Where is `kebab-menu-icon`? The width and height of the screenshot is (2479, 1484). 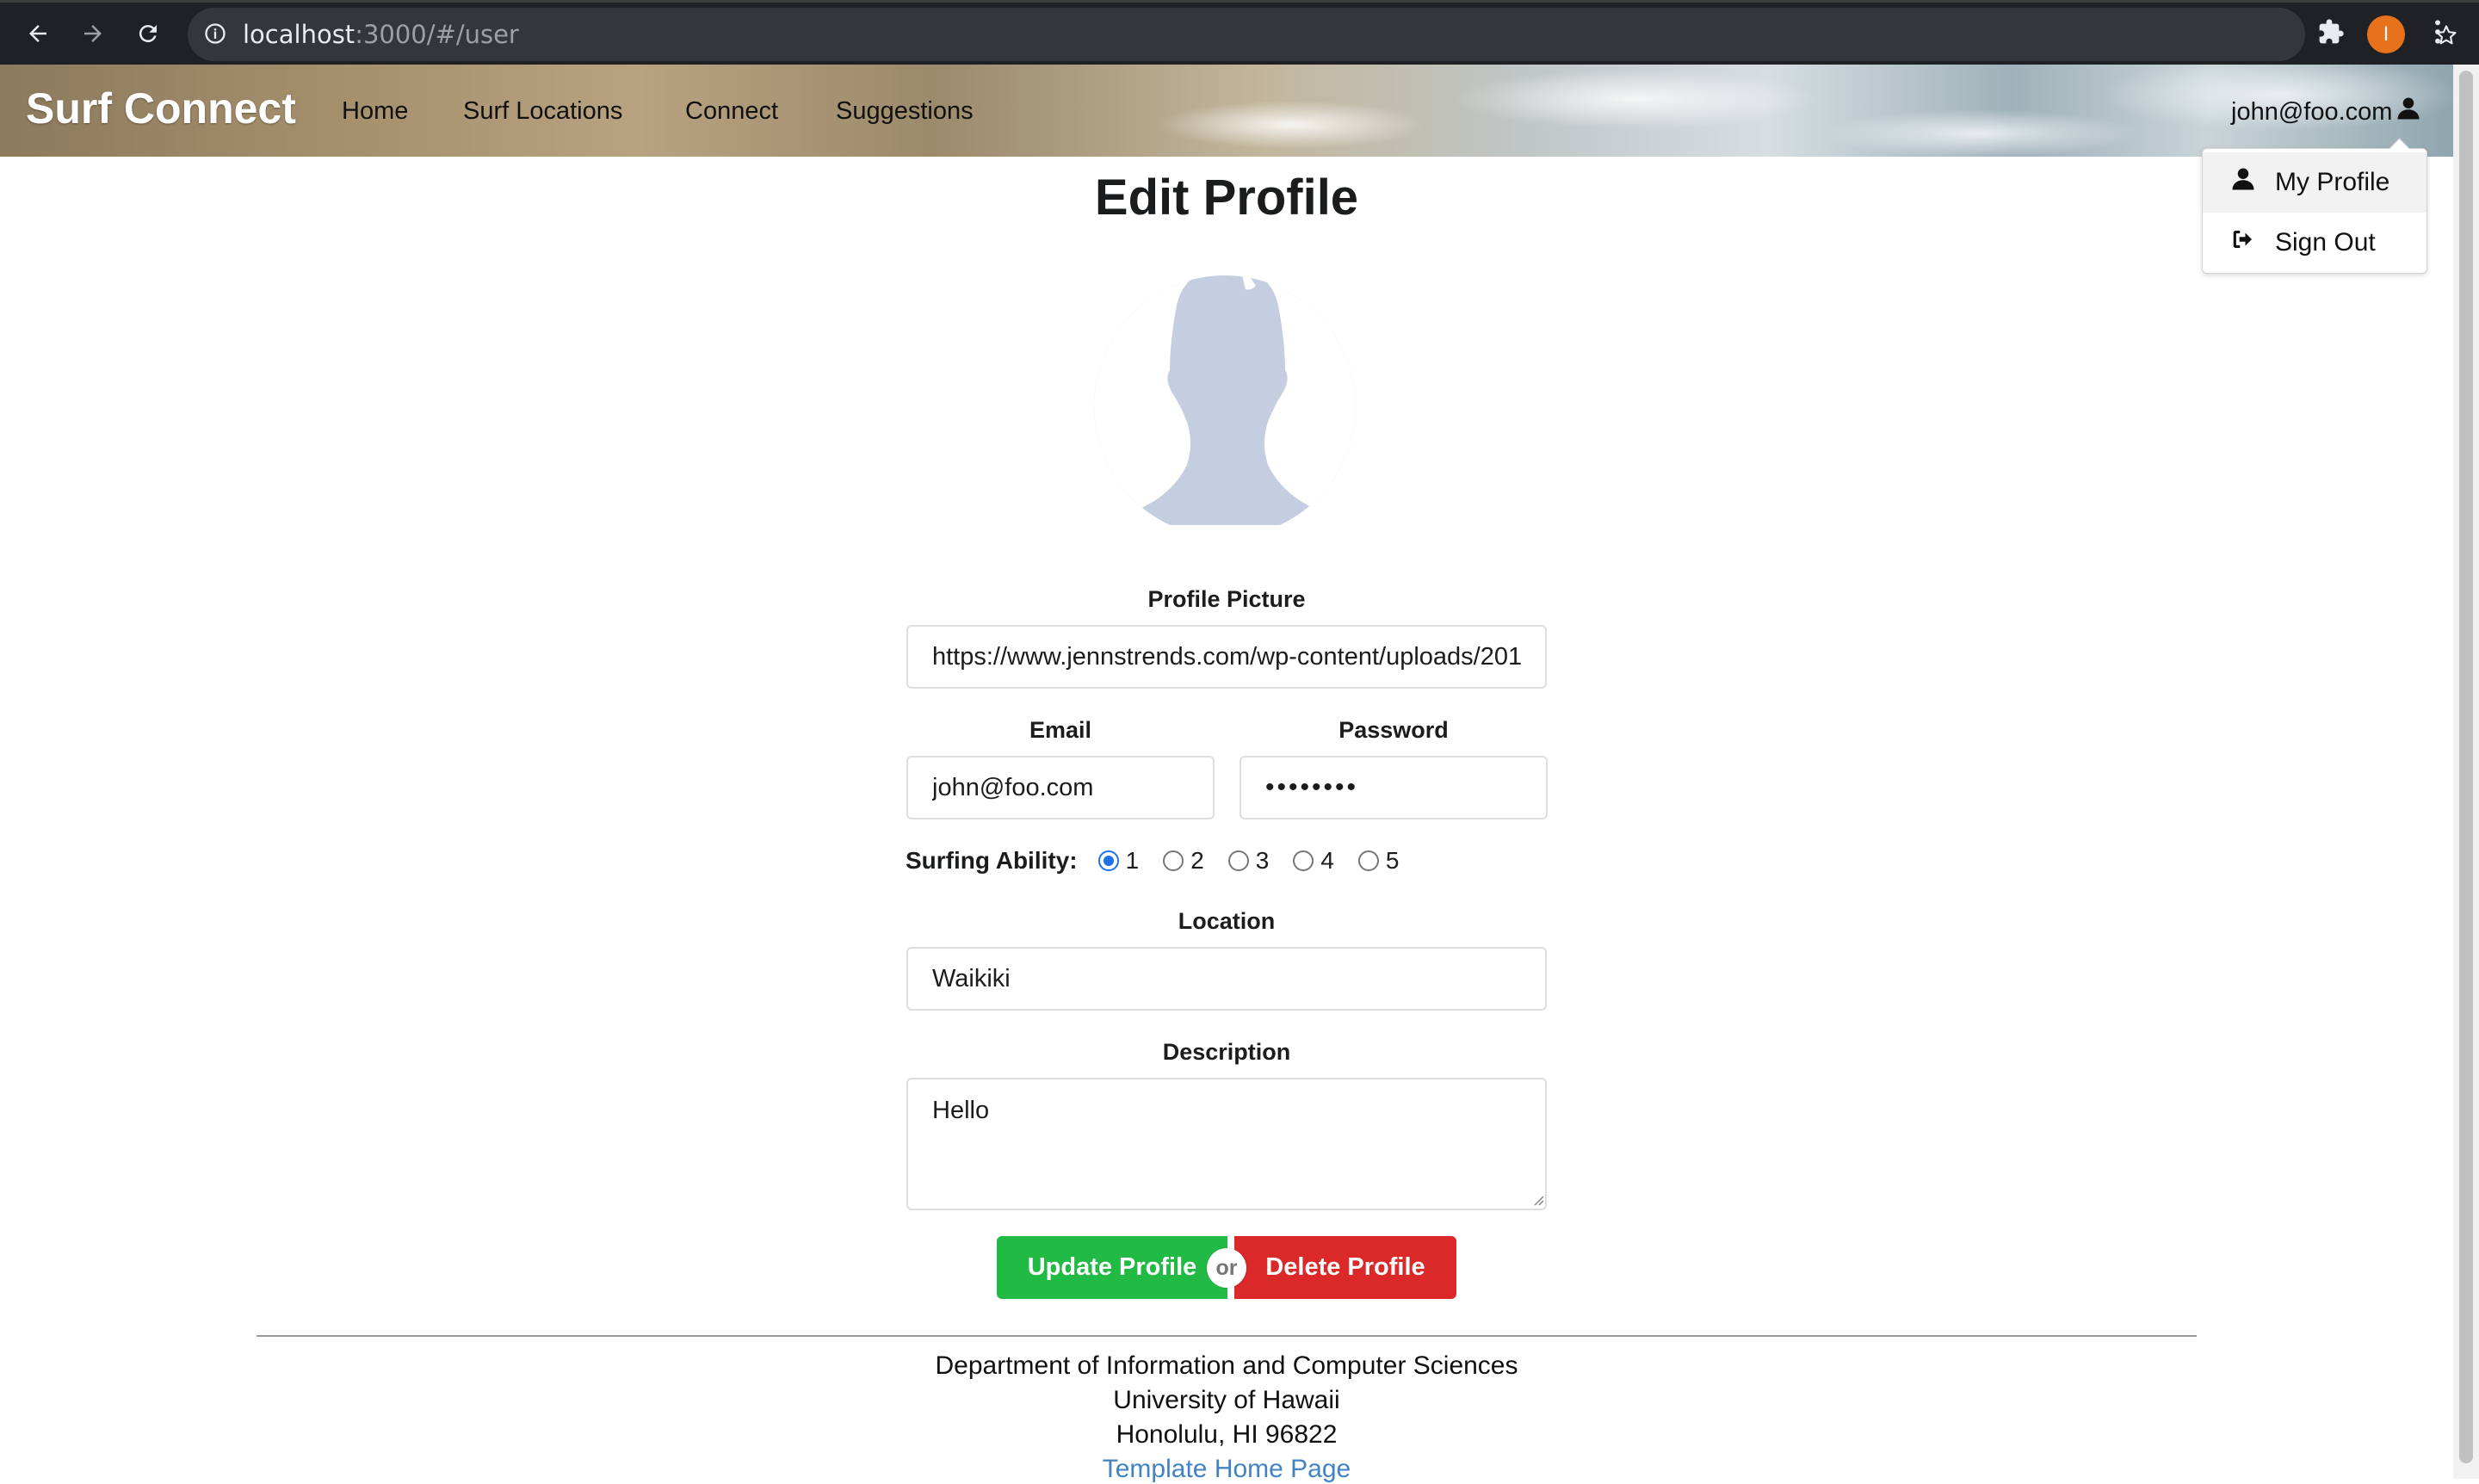
kebab-menu-icon is located at coordinates (2438, 34).